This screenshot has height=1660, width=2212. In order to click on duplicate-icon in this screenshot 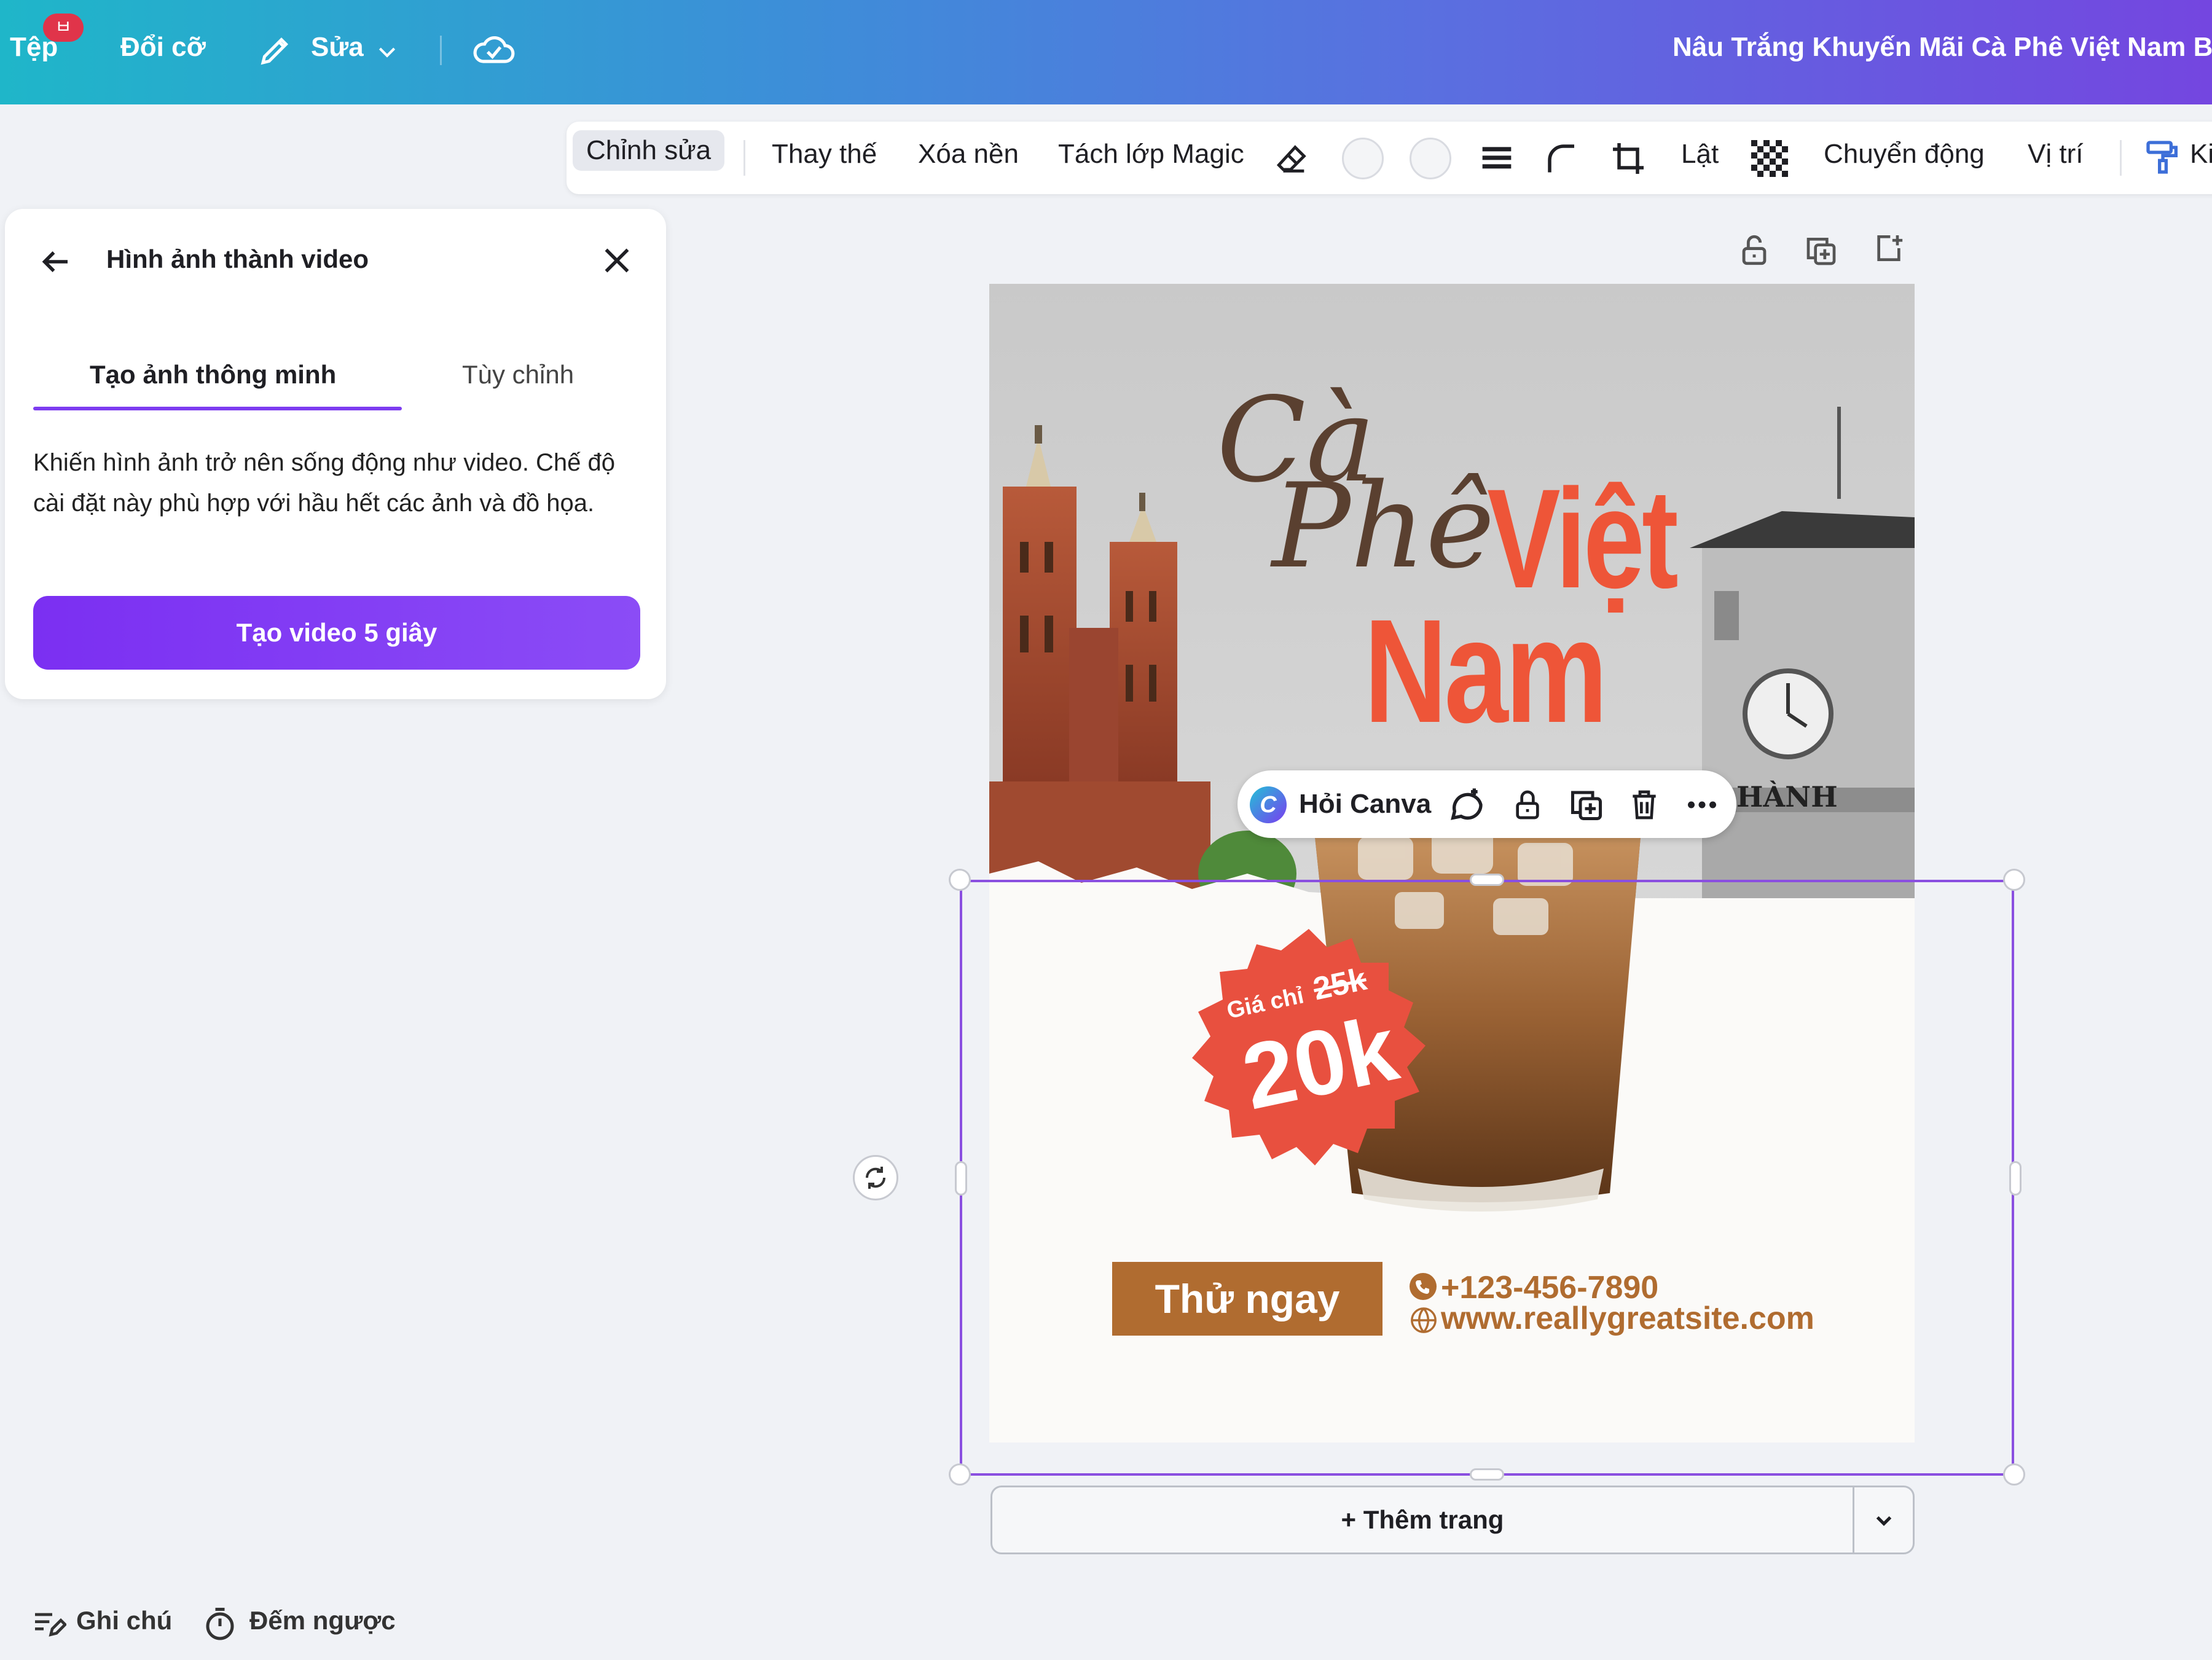, I will do `click(1586, 804)`.